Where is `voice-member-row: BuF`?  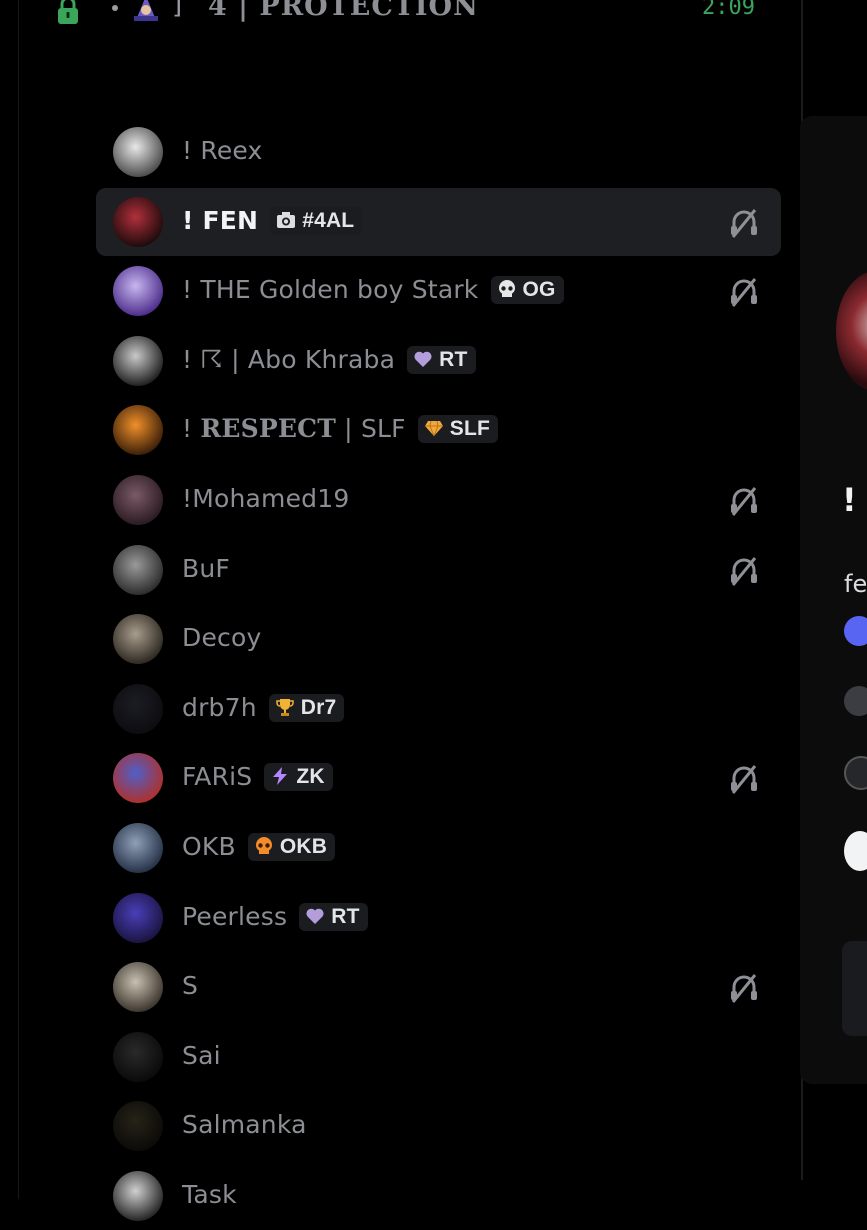 voice-member-row: BuF is located at coordinates (438, 570).